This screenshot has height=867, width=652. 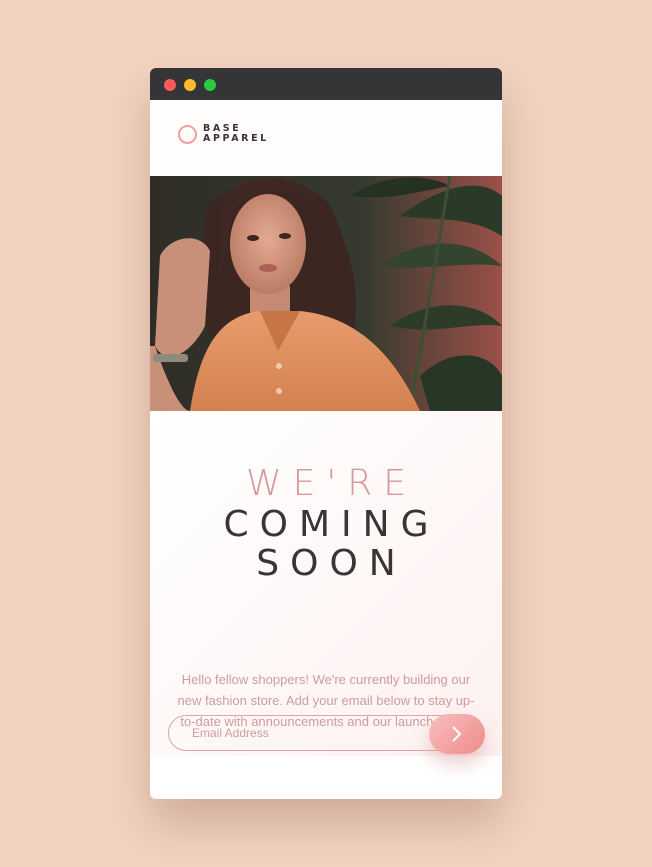 What do you see at coordinates (331, 524) in the screenshot?
I see `headline-coming: COMING` at bounding box center [331, 524].